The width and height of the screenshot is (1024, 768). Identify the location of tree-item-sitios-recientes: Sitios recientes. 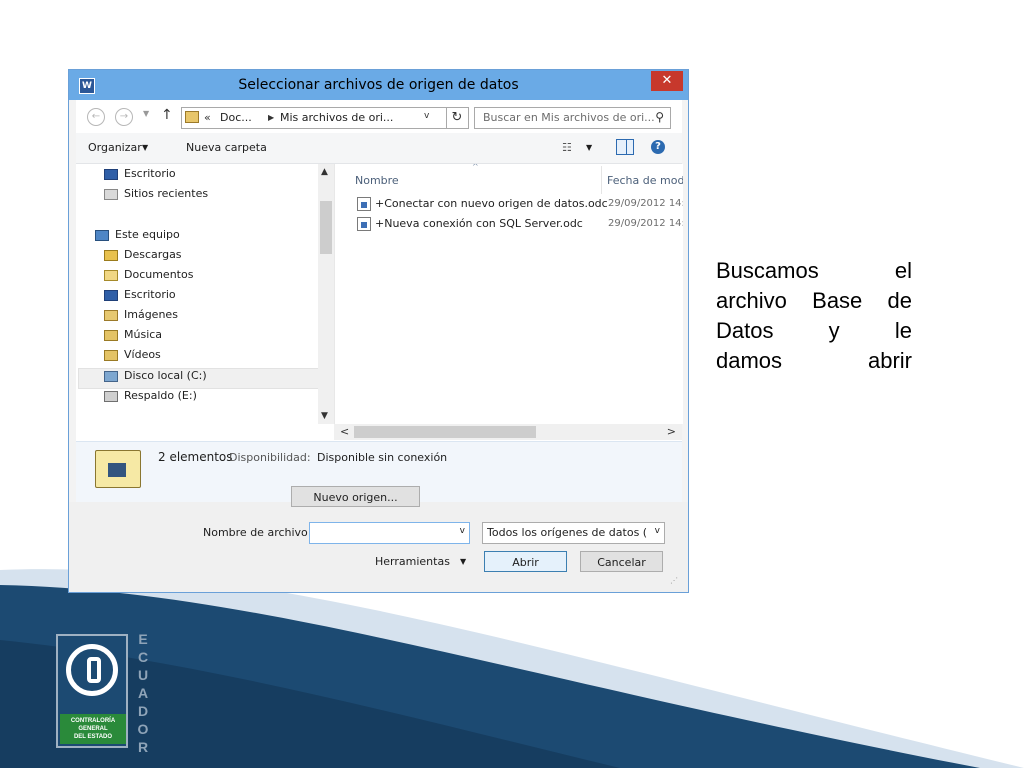
(156, 194).